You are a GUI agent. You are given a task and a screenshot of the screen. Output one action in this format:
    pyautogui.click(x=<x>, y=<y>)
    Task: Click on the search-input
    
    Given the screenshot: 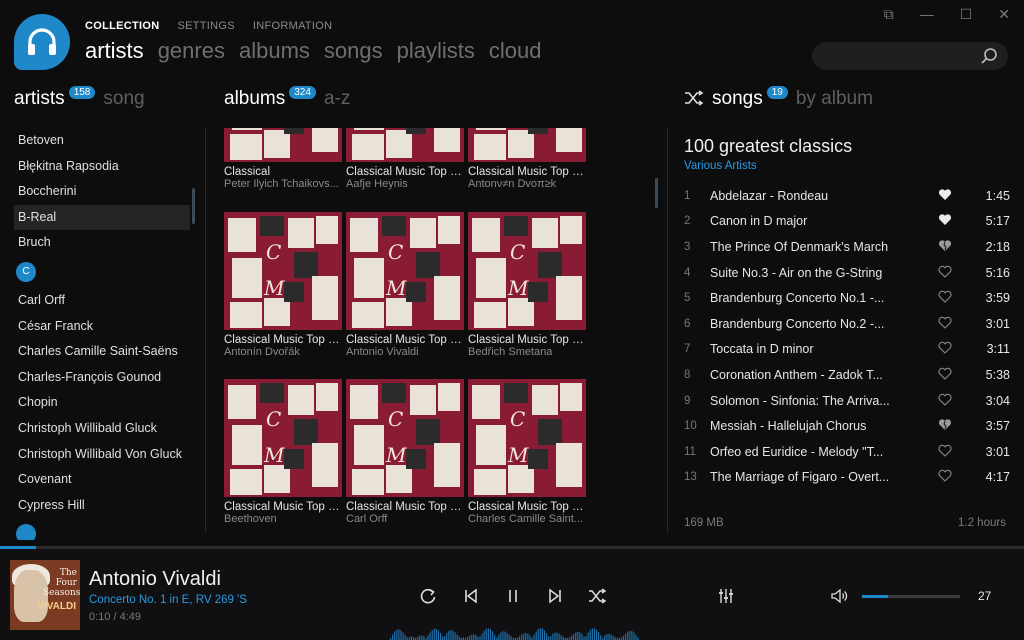 What is the action you would take?
    pyautogui.click(x=910, y=56)
    